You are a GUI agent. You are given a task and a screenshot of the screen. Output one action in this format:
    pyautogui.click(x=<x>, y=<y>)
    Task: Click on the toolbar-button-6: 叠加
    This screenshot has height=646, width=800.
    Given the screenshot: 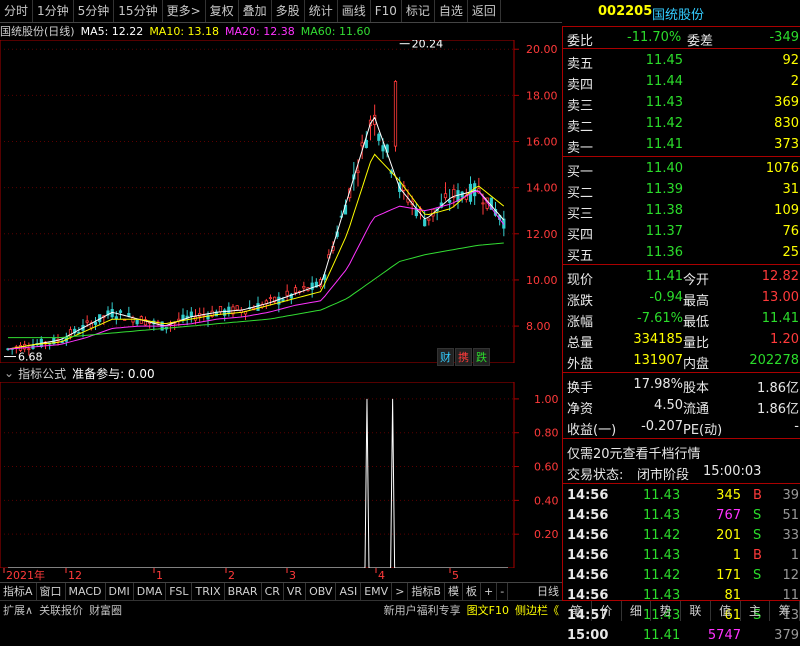 What is the action you would take?
    pyautogui.click(x=255, y=11)
    